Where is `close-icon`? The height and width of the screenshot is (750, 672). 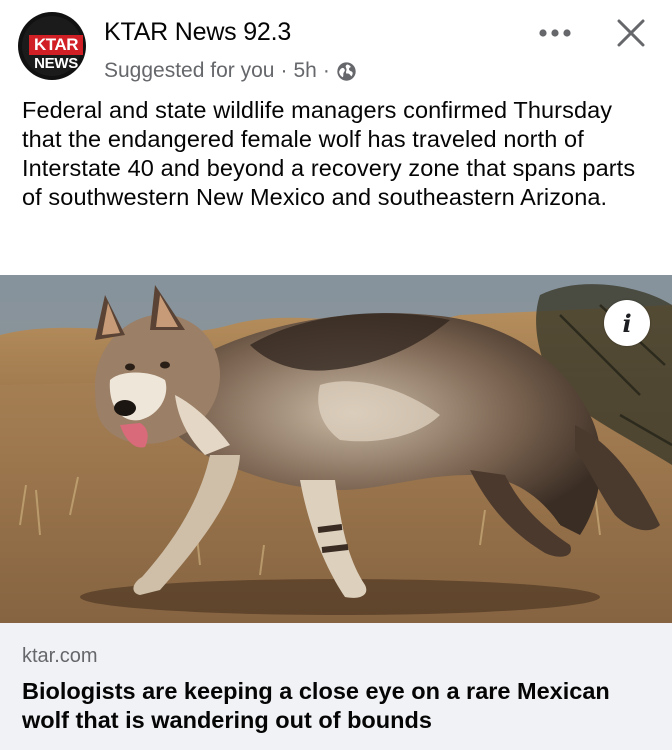 close-icon is located at coordinates (631, 33).